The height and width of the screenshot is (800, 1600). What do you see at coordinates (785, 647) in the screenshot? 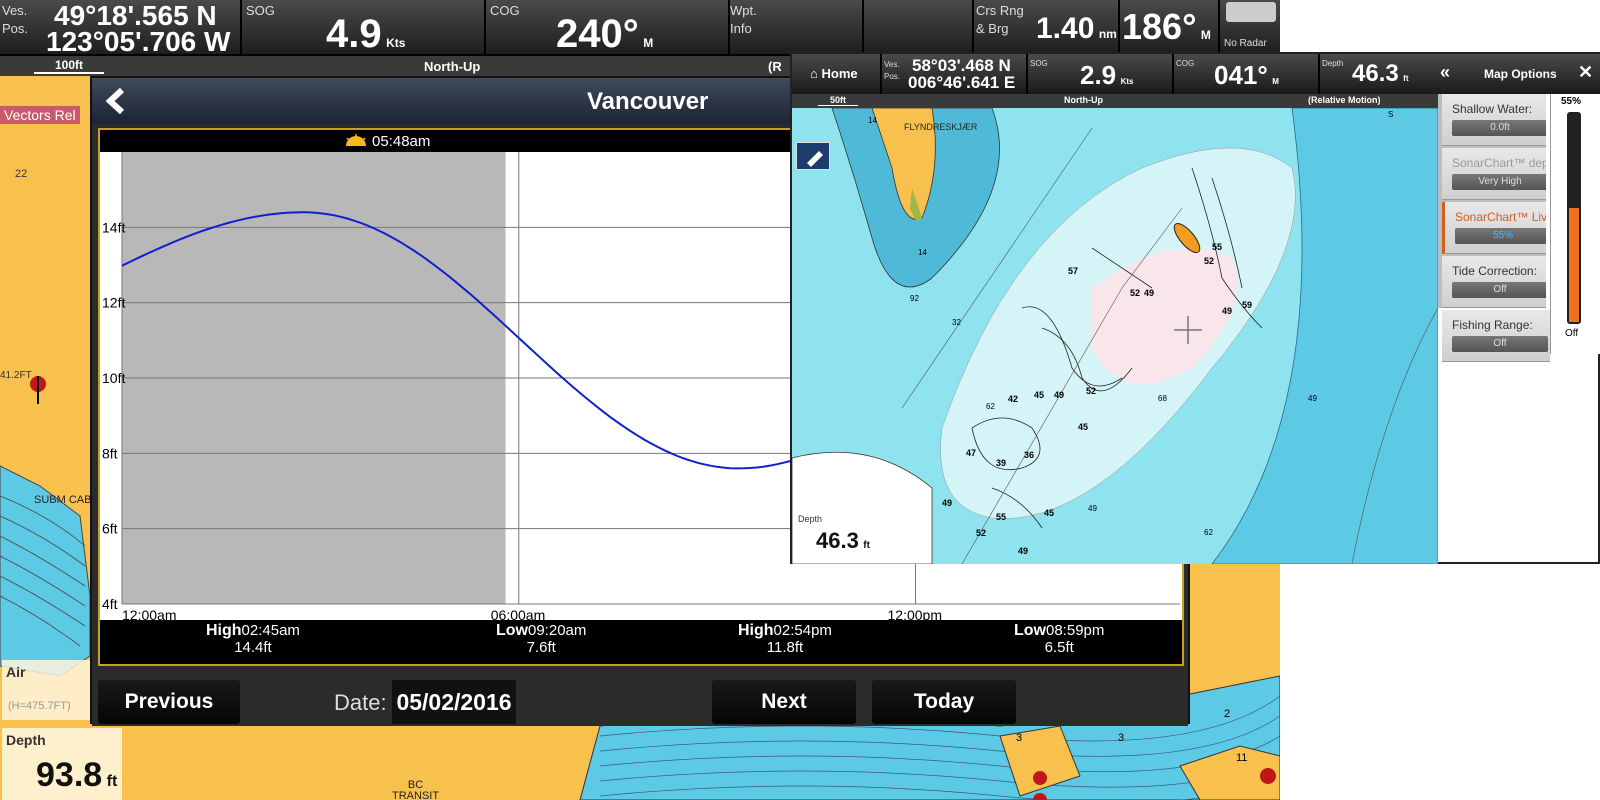
I see `tide-event-3-height: 11.8ft` at bounding box center [785, 647].